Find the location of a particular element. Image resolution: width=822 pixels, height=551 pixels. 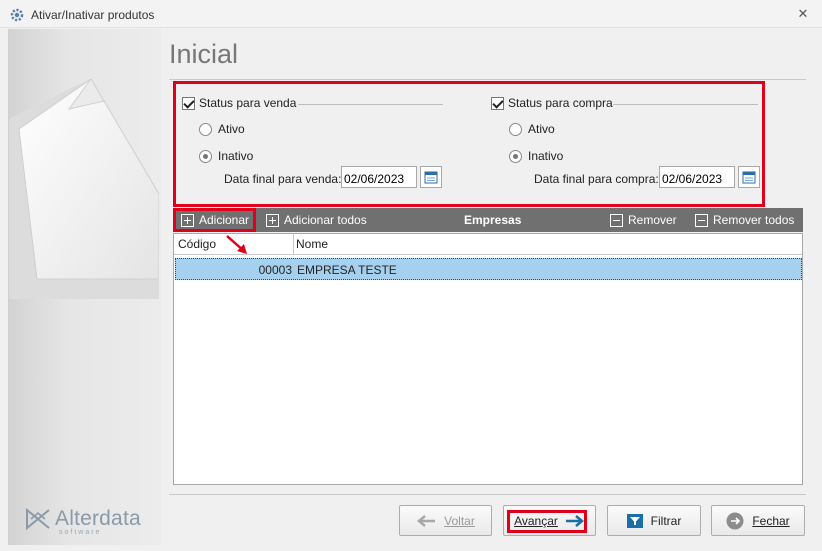

column-separator is located at coordinates (293, 244).